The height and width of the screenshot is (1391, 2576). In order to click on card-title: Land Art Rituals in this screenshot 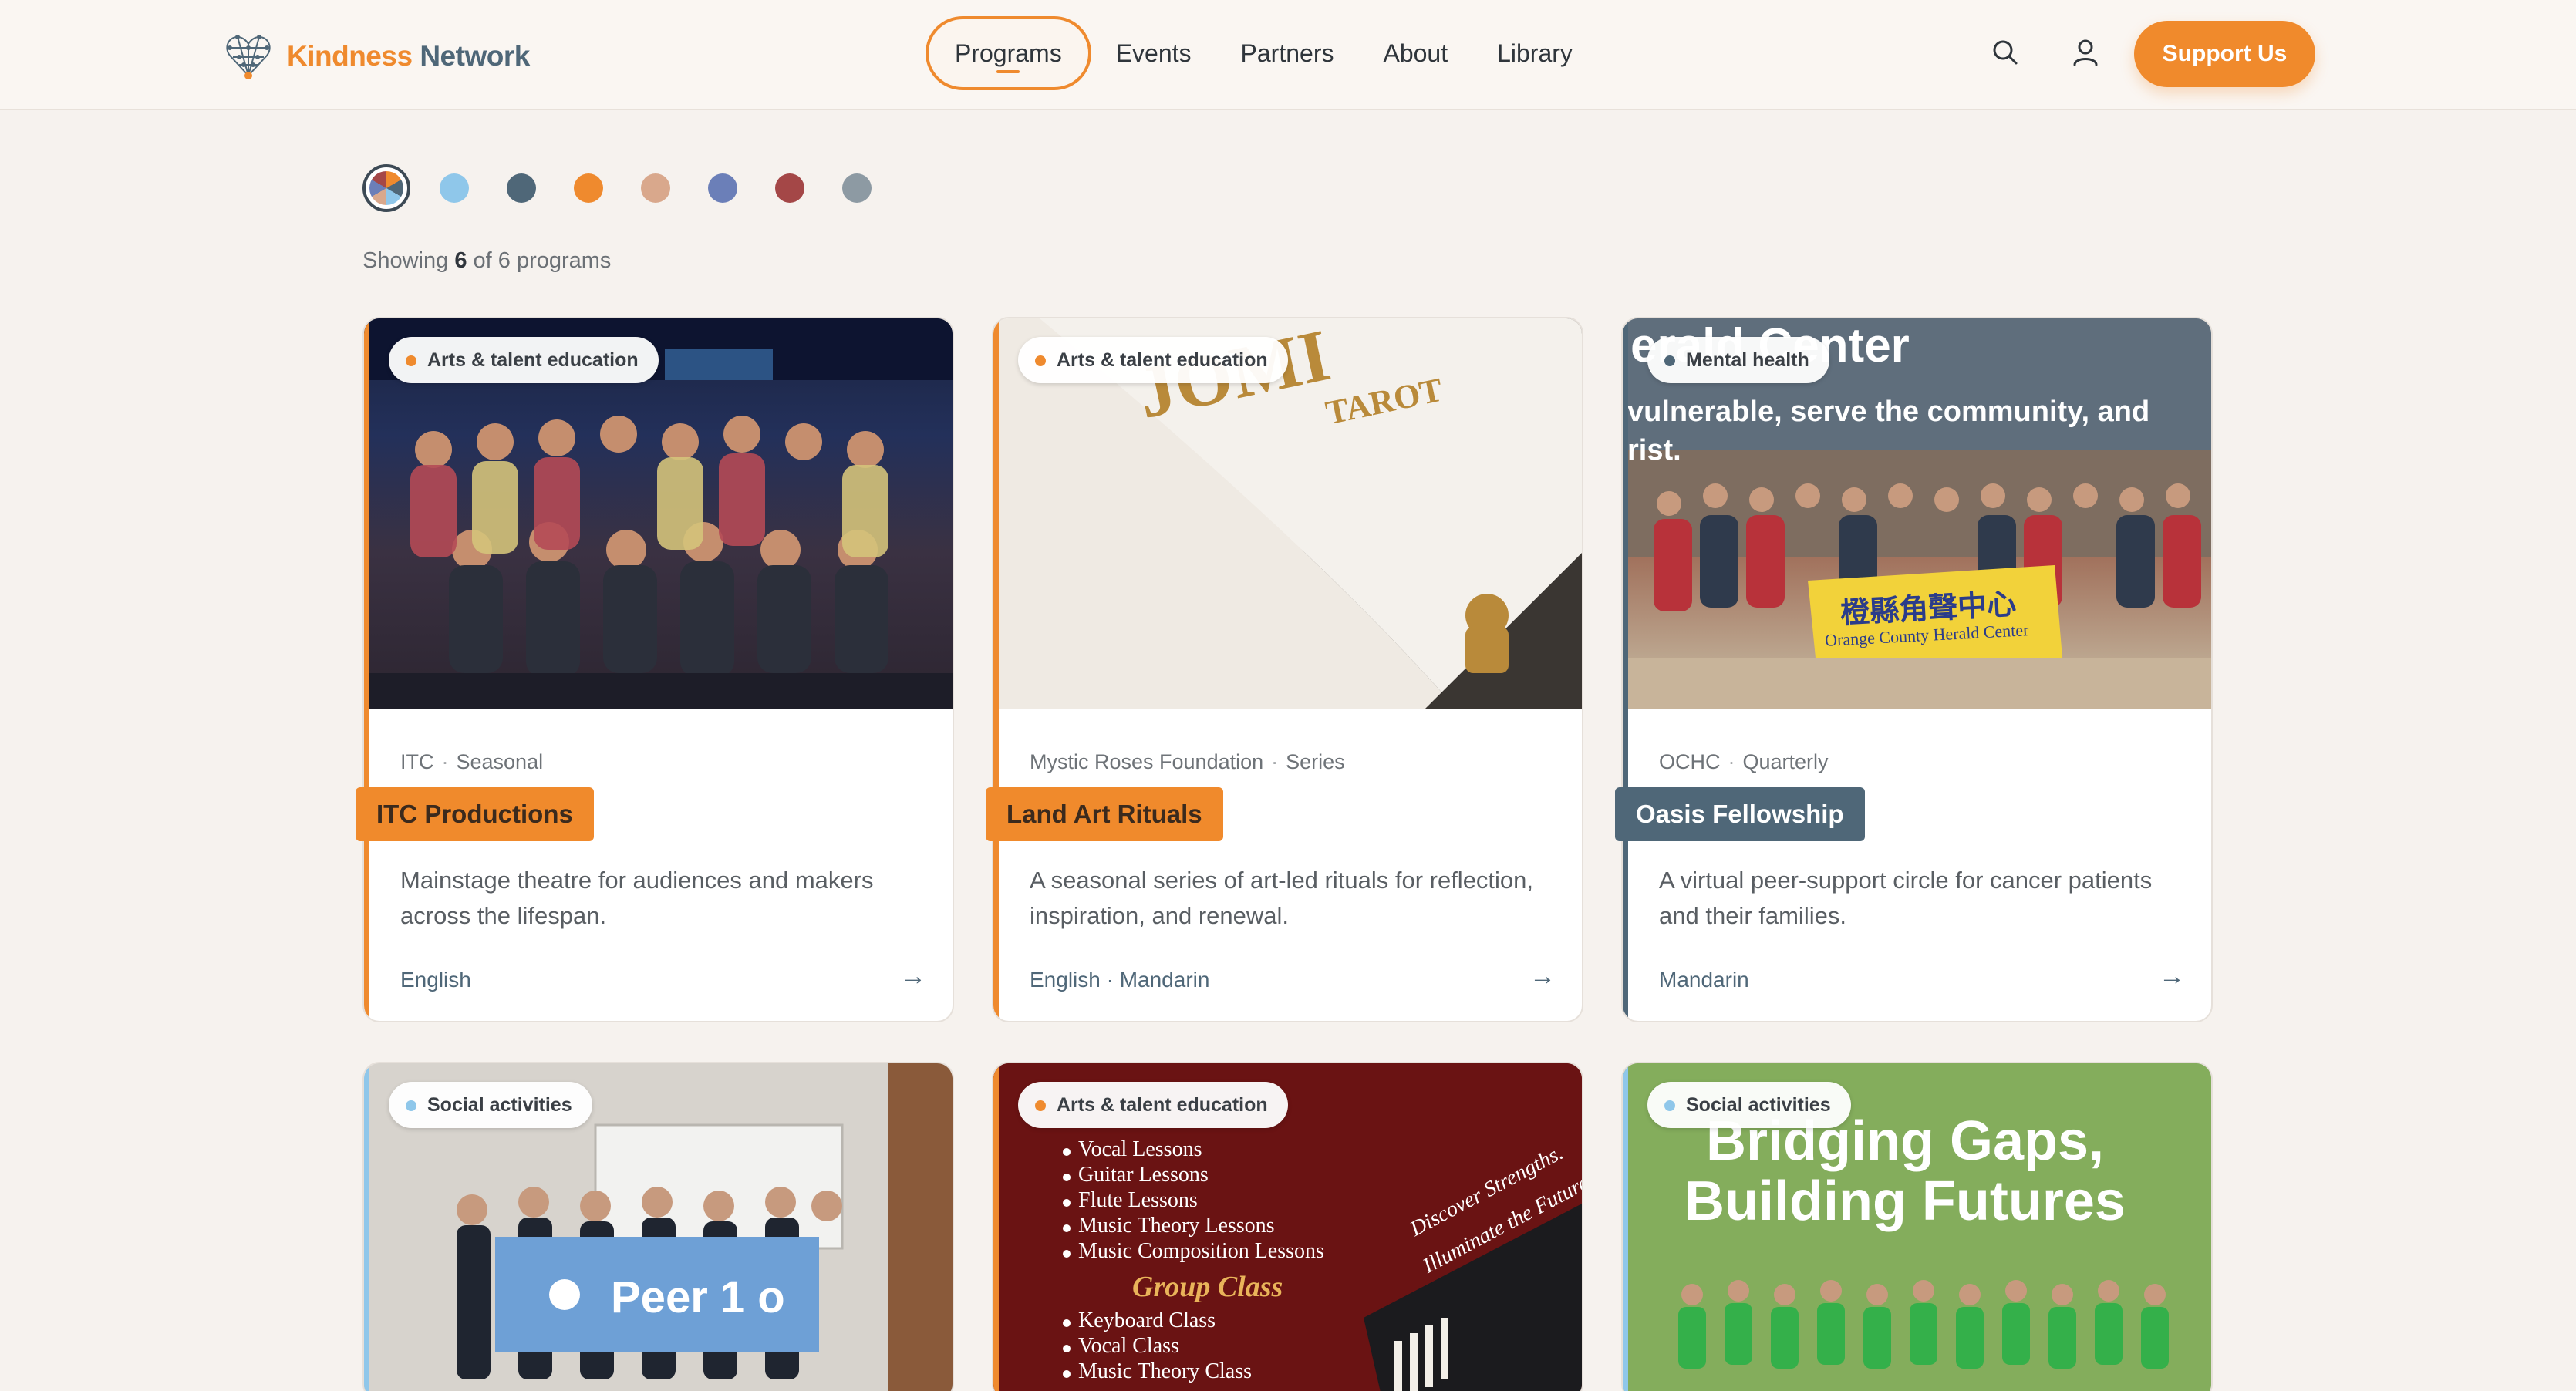, I will do `click(1104, 814)`.